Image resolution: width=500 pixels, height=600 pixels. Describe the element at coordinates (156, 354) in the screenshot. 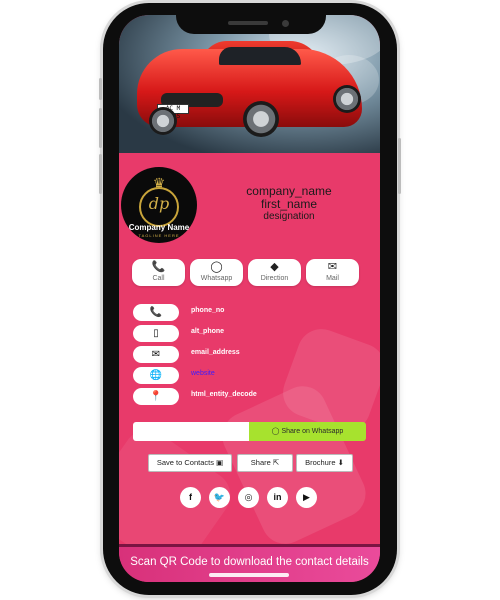

I see `envelope-icon: ✉` at that location.